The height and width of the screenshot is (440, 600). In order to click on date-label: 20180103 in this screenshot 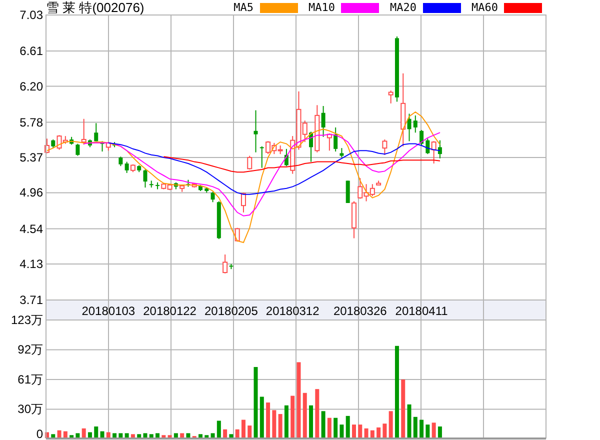, I will do `click(109, 311)`.